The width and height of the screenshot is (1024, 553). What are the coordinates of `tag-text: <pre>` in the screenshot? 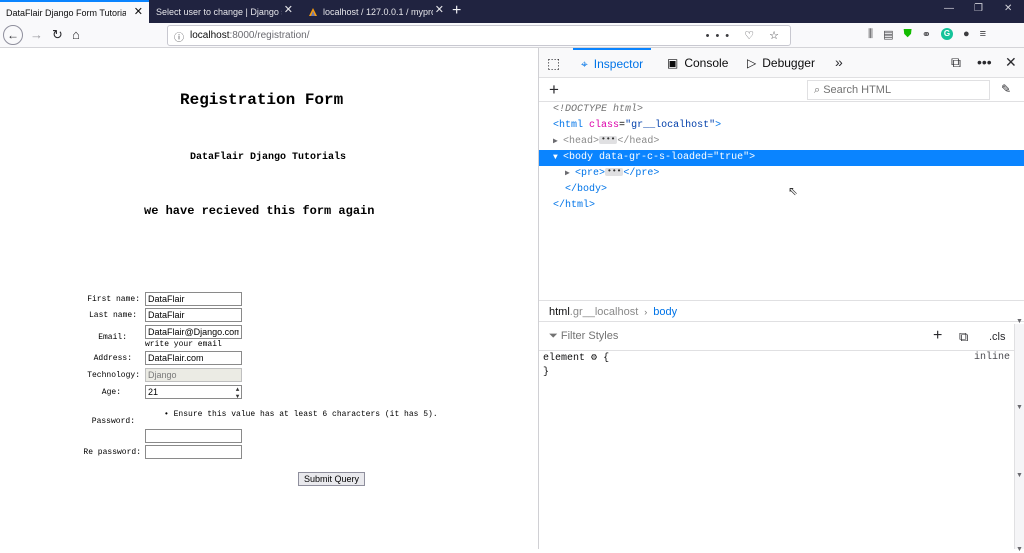 It's located at (590, 173).